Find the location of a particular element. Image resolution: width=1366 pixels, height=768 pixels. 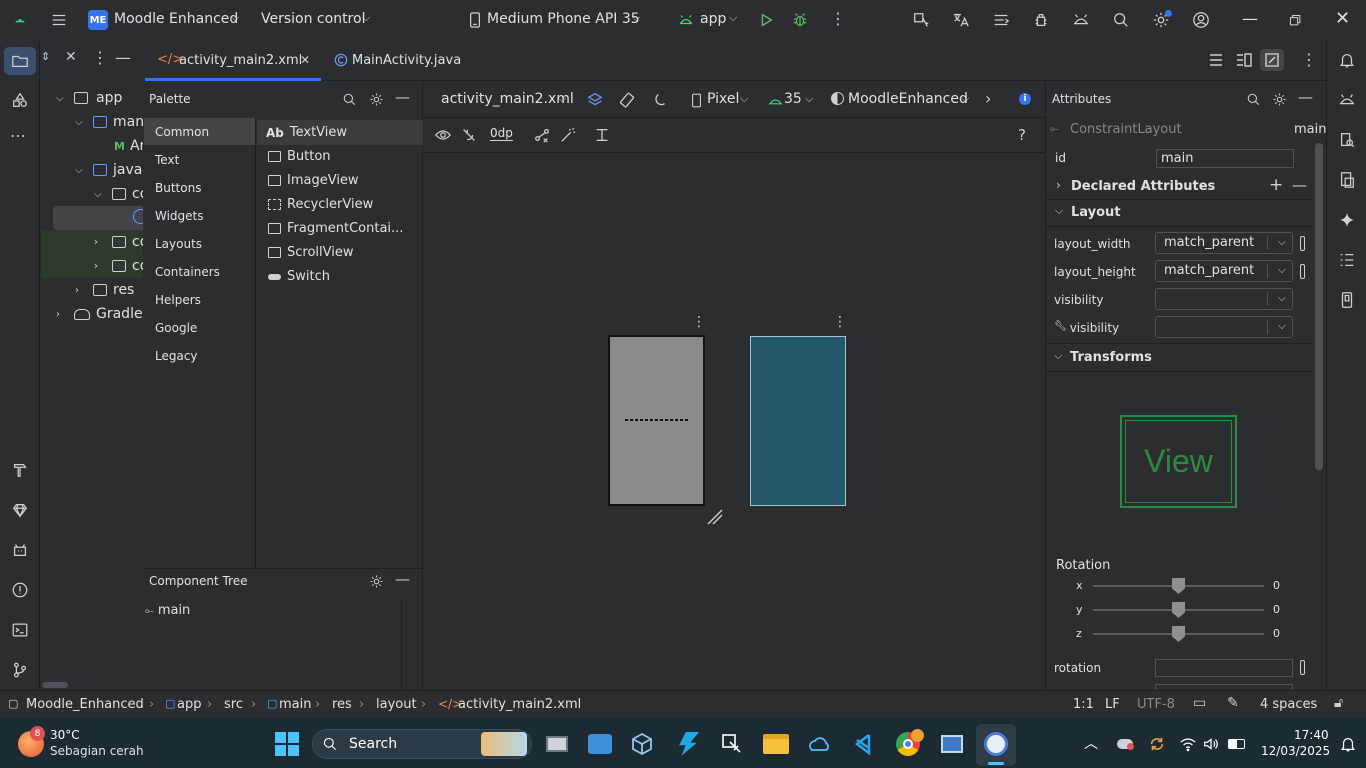

main-menu-icon is located at coordinates (59, 20).